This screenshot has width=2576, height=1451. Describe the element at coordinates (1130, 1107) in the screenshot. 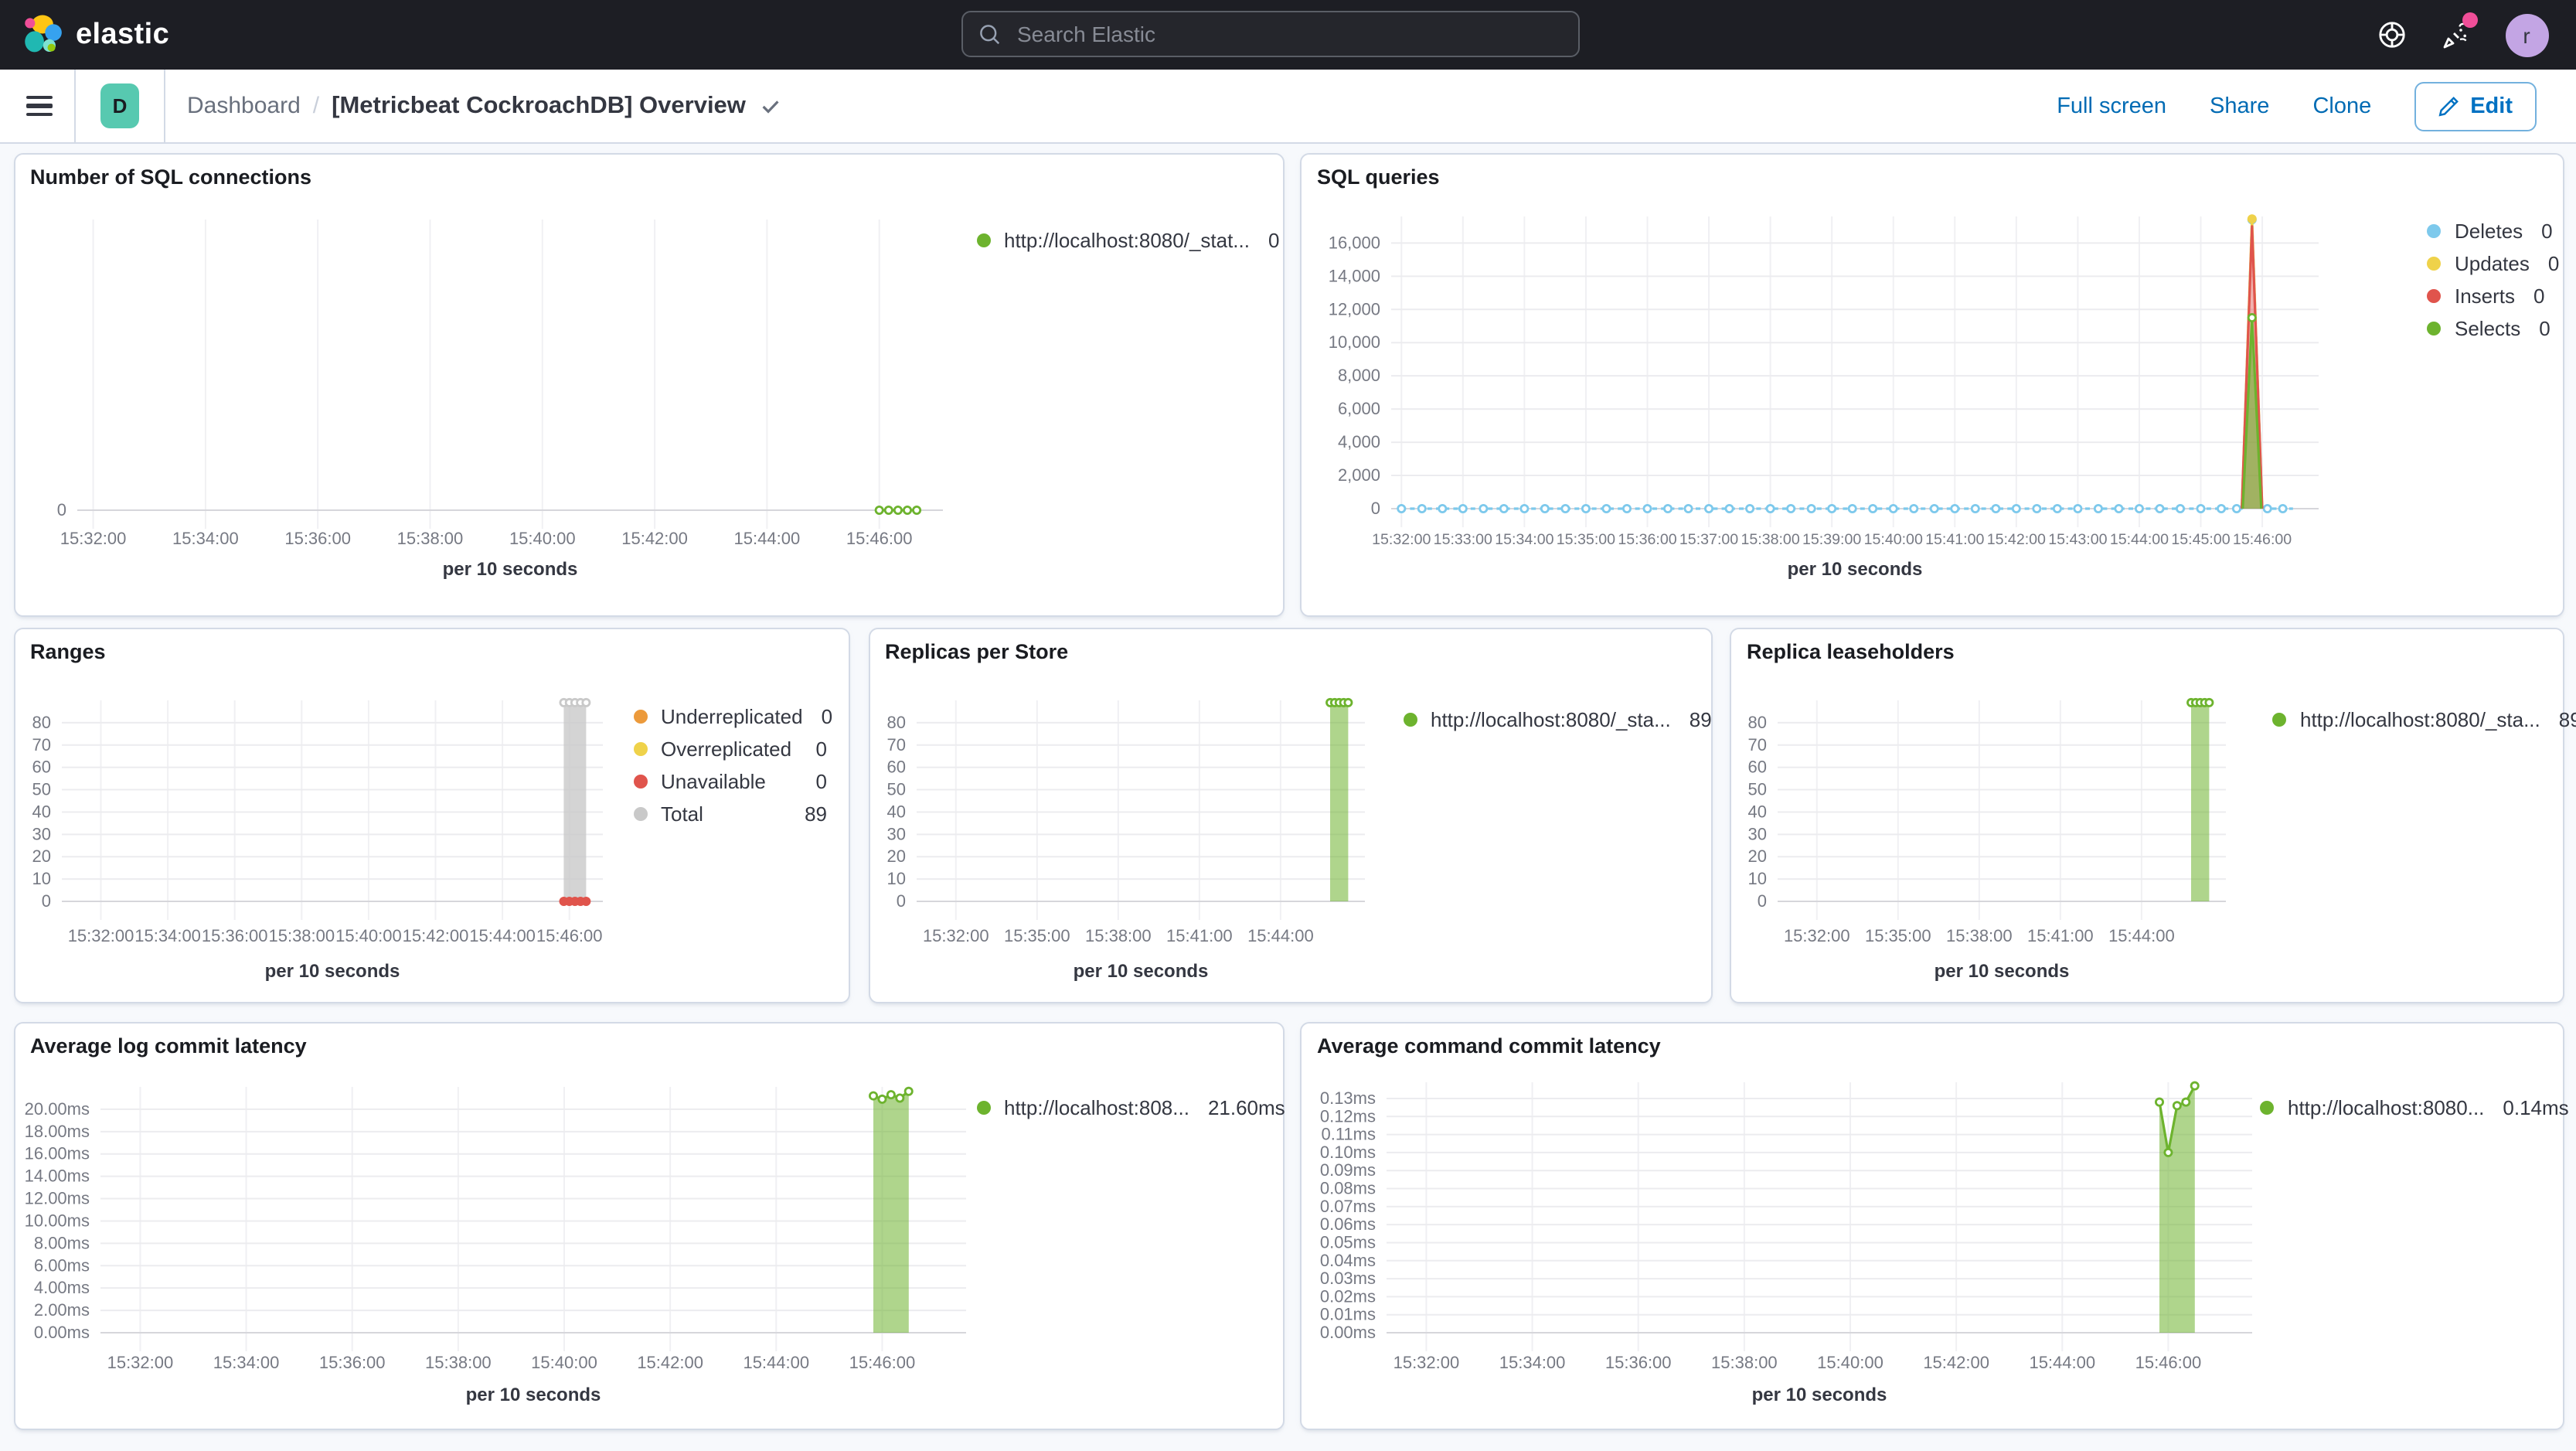

I see `legend-item: http://localhost:808... 21.60ms` at that location.